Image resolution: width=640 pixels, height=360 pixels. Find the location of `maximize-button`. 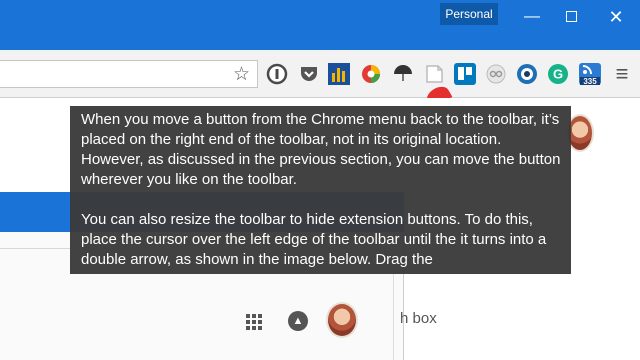

maximize-button is located at coordinates (571, 17).